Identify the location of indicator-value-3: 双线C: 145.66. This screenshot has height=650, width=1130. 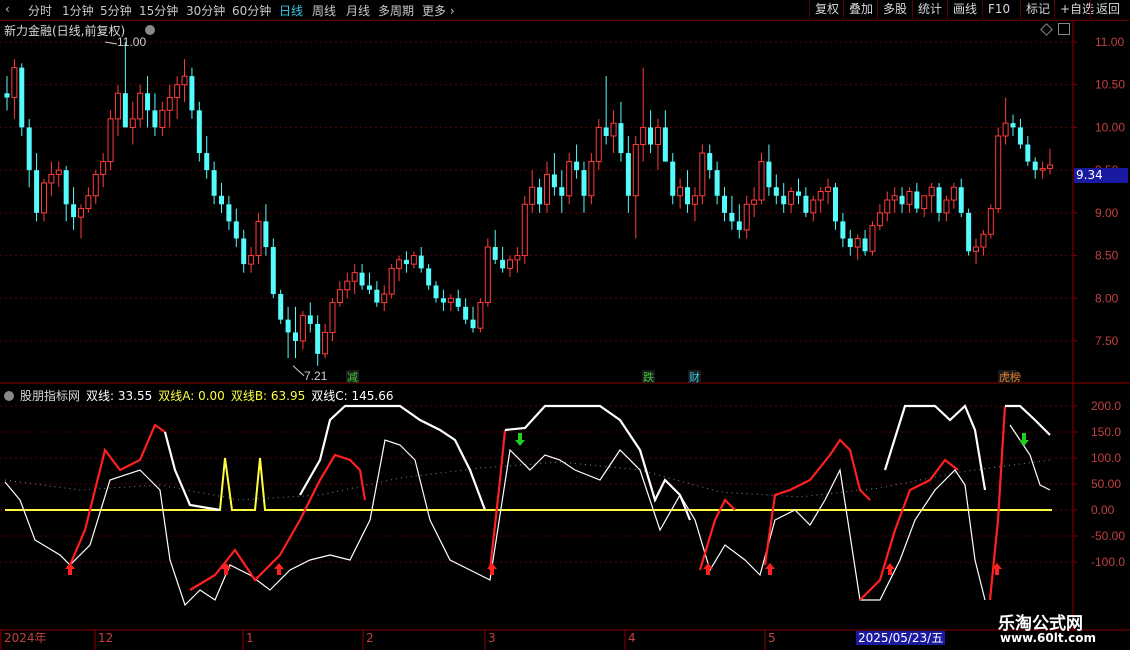
(352, 396).